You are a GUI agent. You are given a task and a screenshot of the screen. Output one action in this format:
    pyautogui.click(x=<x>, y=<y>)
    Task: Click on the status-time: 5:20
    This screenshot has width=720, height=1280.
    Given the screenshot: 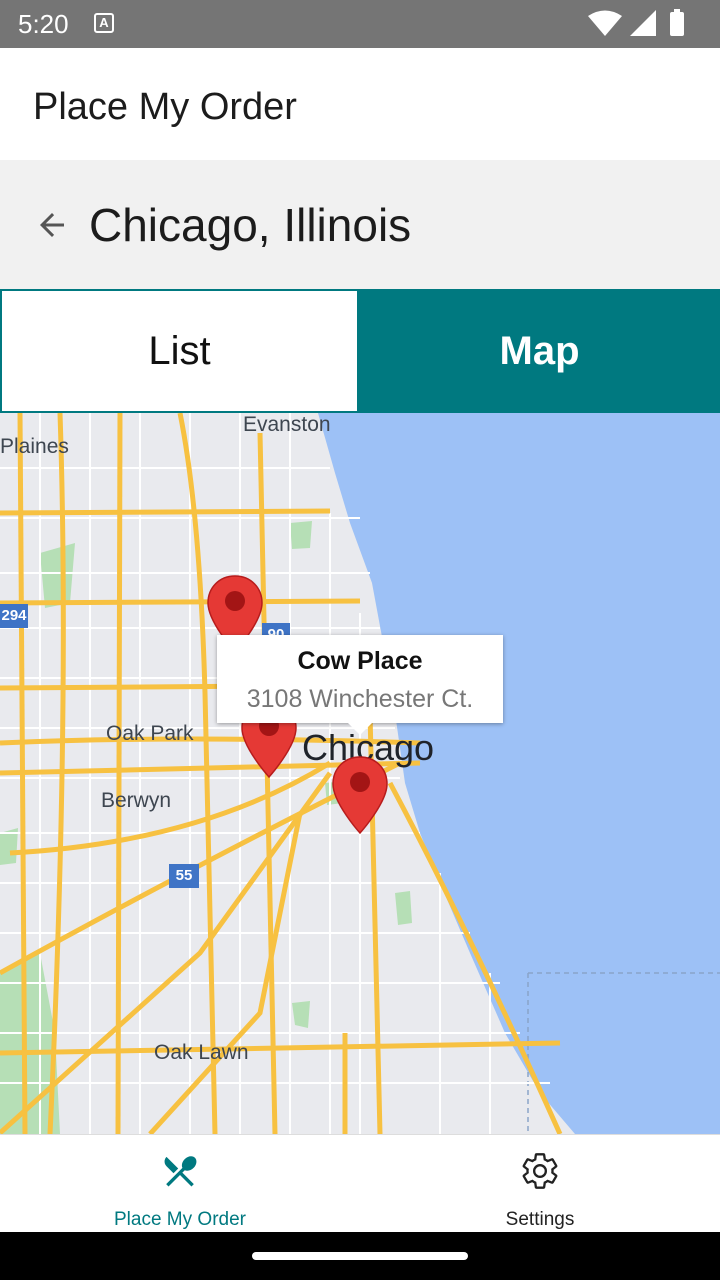 What is the action you would take?
    pyautogui.click(x=43, y=24)
    